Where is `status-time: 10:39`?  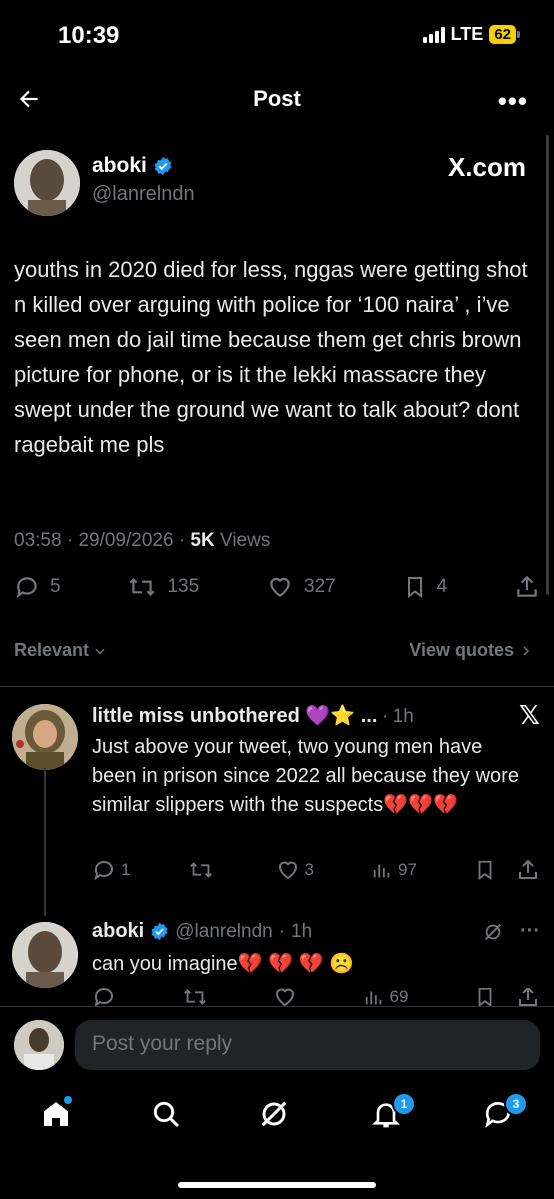 status-time: 10:39 is located at coordinates (89, 35).